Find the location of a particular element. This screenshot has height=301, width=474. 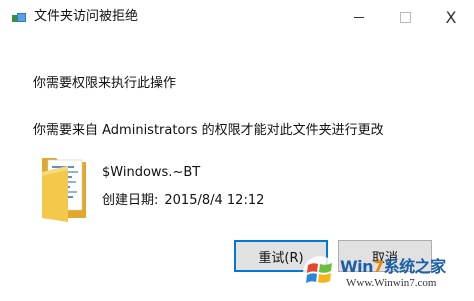

permission-heading: 你需要权限来执行此操作 is located at coordinates (105, 83).